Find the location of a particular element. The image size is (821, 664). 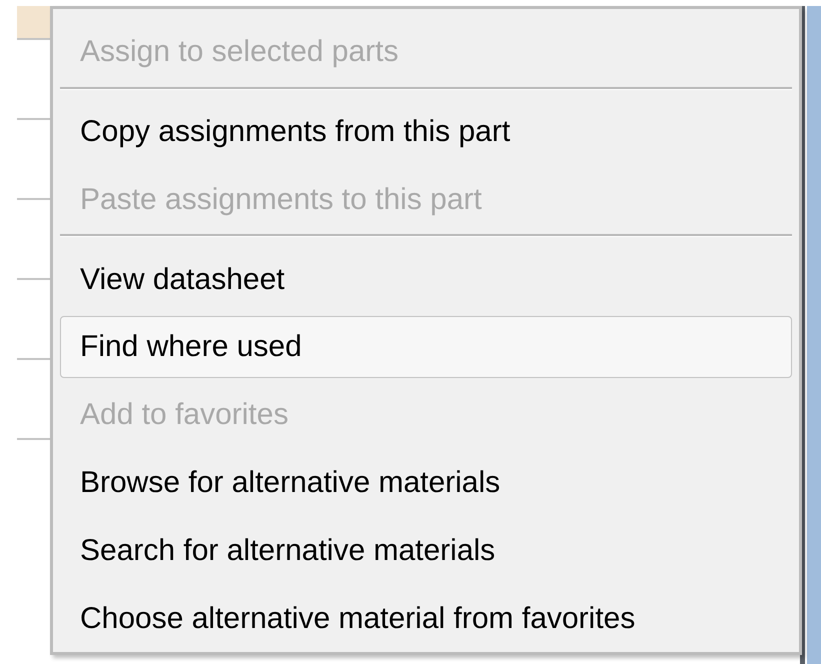

menu-item: Choose alternative material from favorites is located at coordinates (426, 618).